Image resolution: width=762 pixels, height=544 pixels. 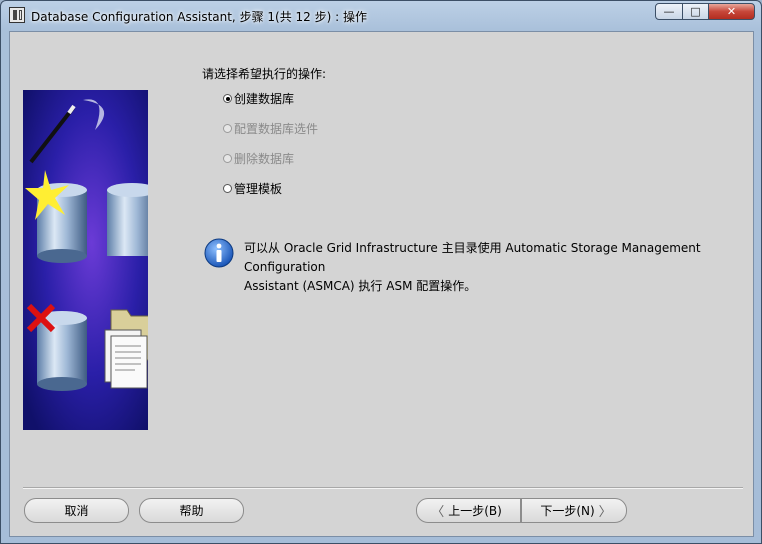 I want to click on cancel-button: 取消, so click(x=76, y=510).